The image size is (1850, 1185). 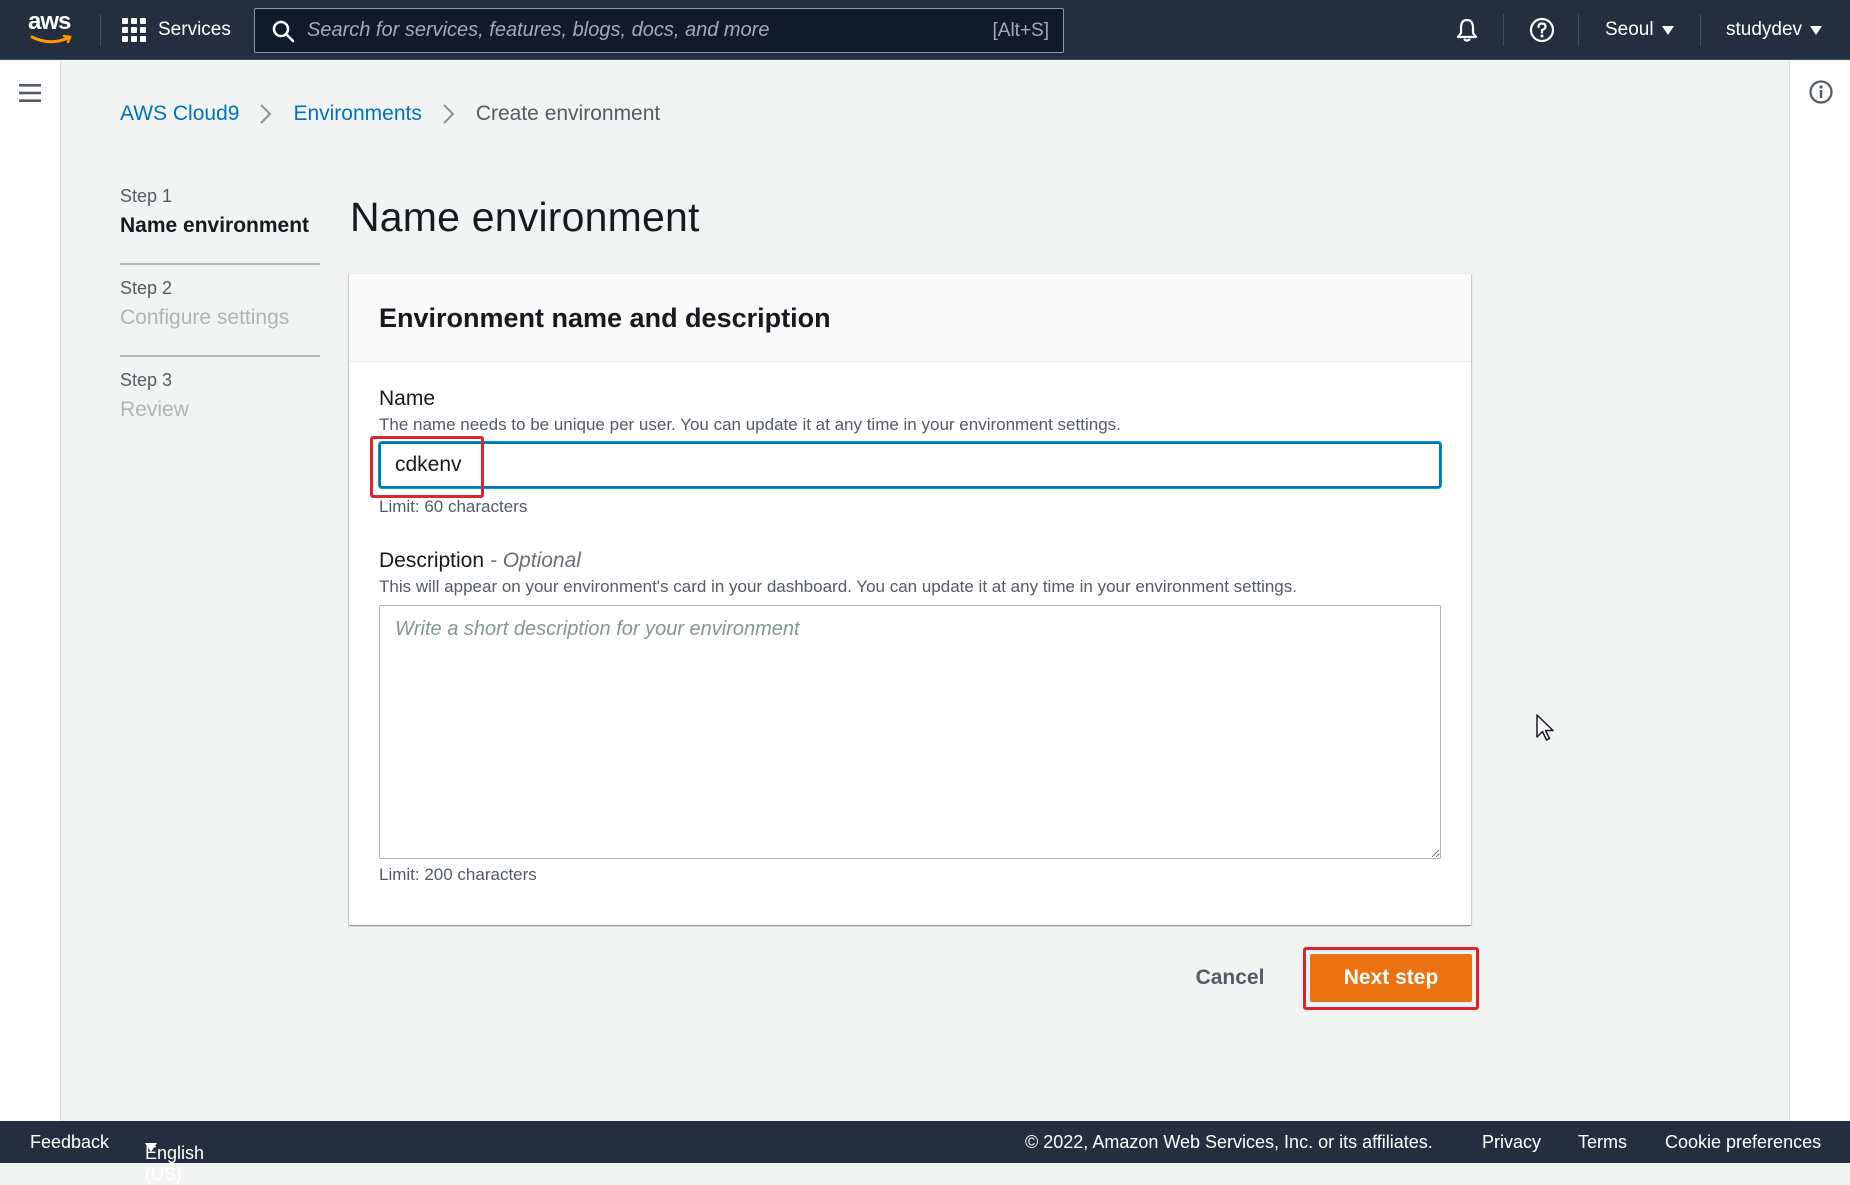 What do you see at coordinates (1819, 591) in the screenshot?
I see `right-tools-rail` at bounding box center [1819, 591].